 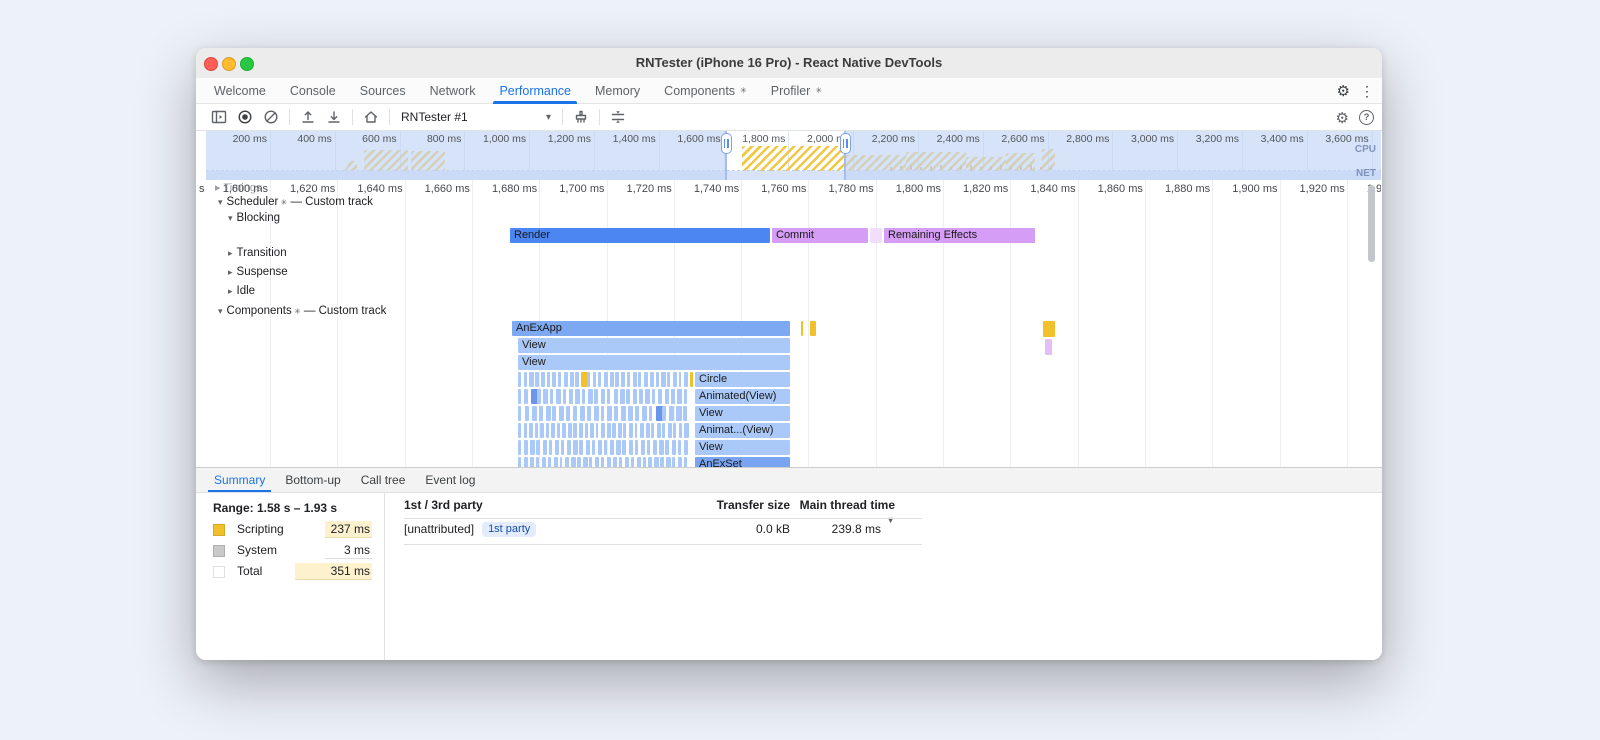 What do you see at coordinates (1371, 223) in the screenshot?
I see `vertical-scrollbar-thumb` at bounding box center [1371, 223].